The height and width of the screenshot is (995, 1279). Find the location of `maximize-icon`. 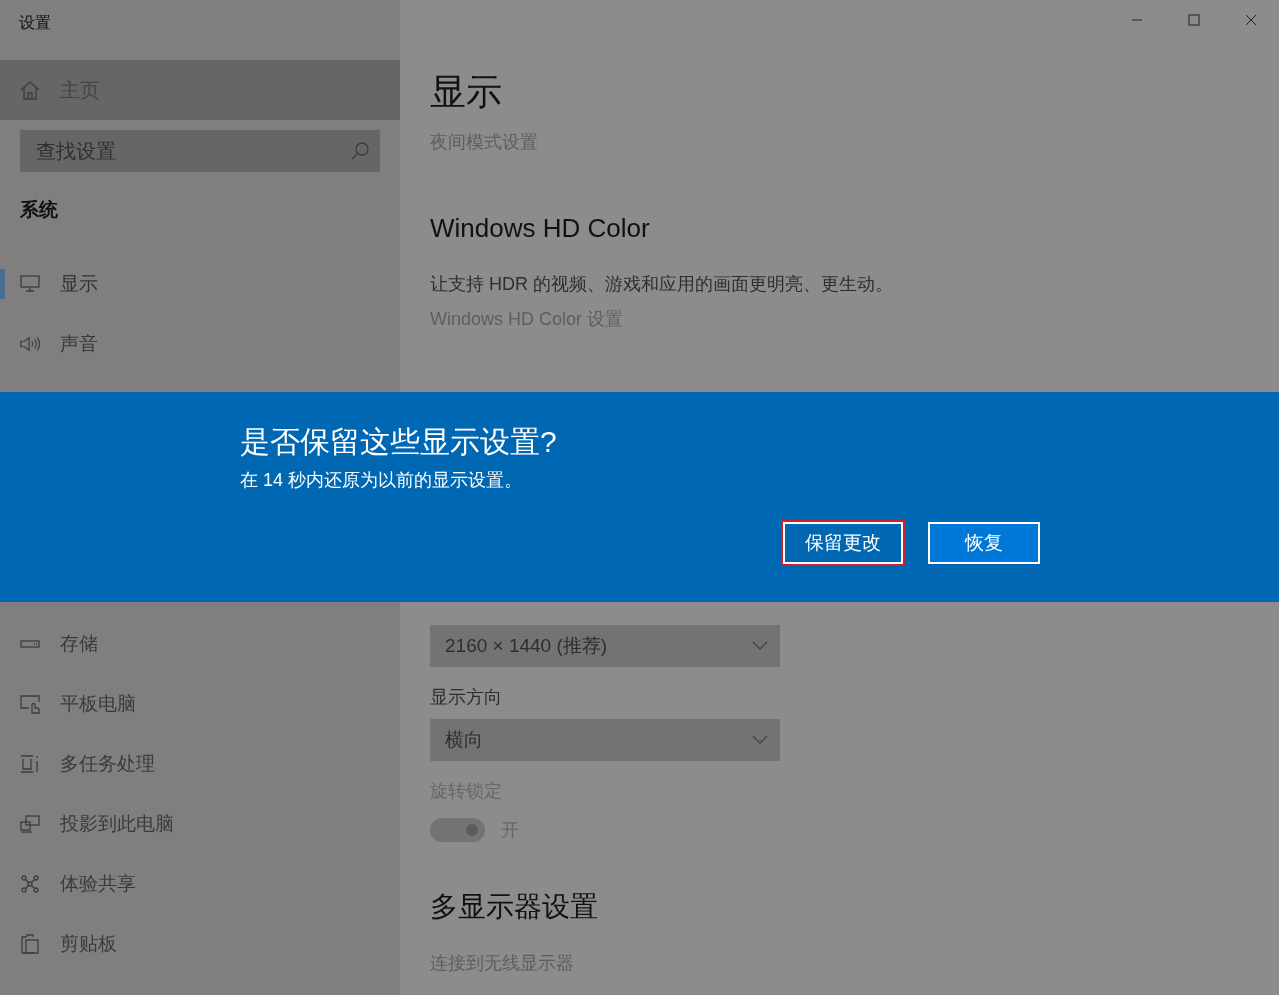

maximize-icon is located at coordinates (1193, 20).